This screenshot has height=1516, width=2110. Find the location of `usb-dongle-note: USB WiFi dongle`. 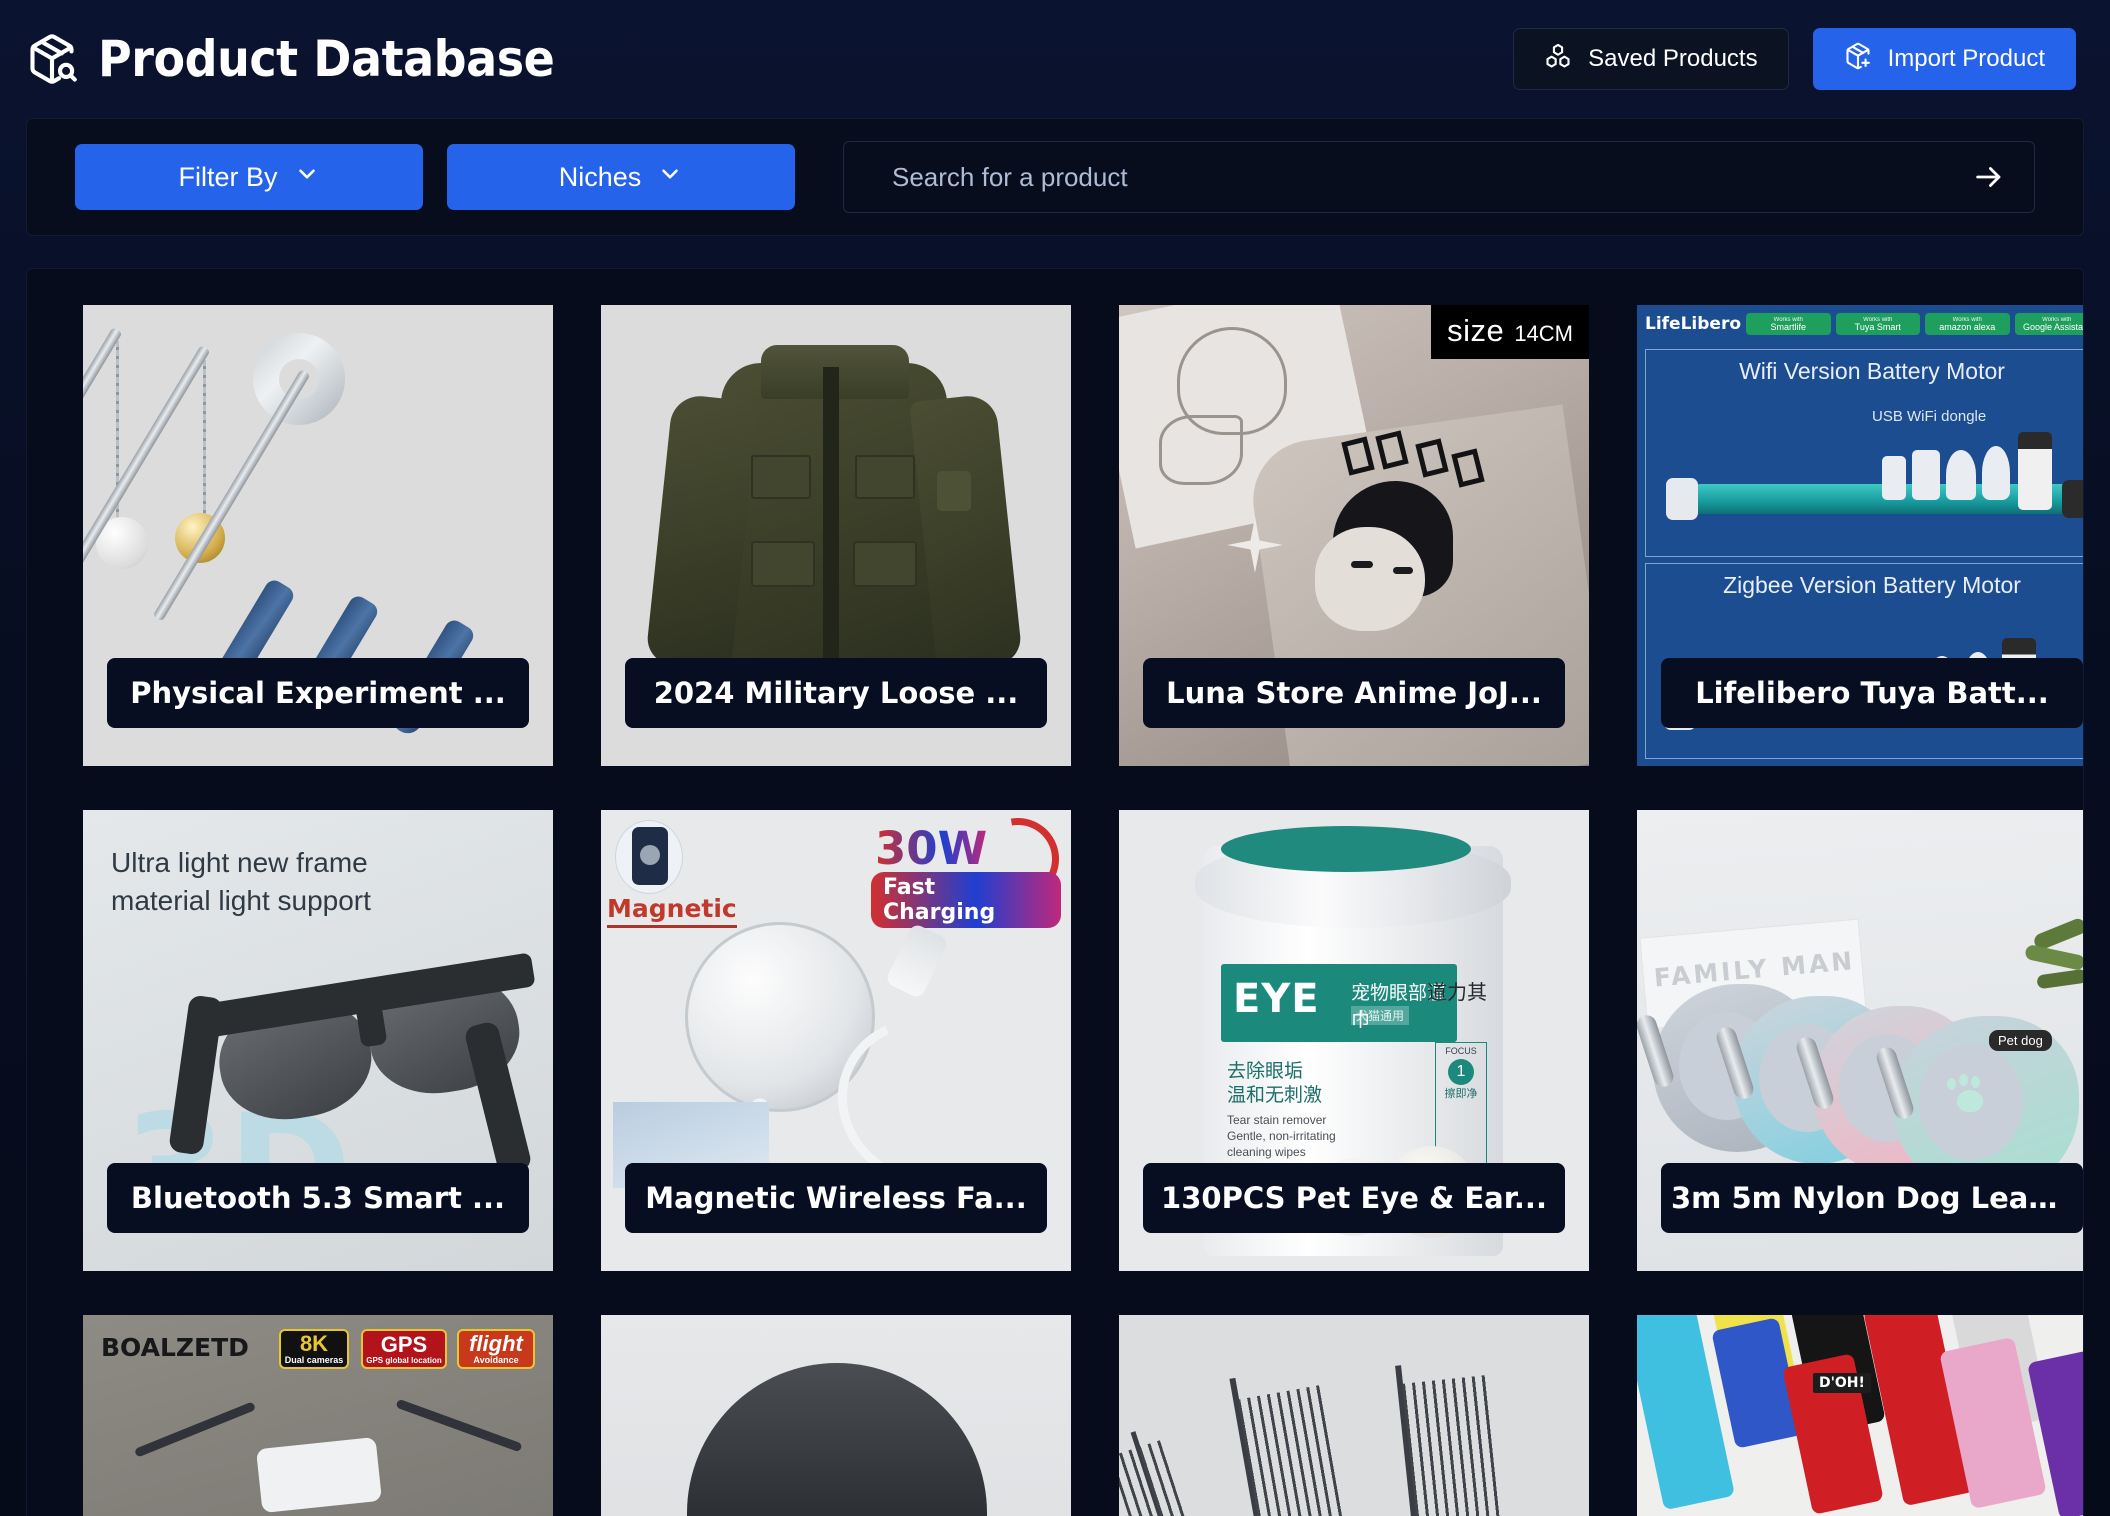

usb-dongle-note: USB WiFi dongle is located at coordinates (1929, 416).